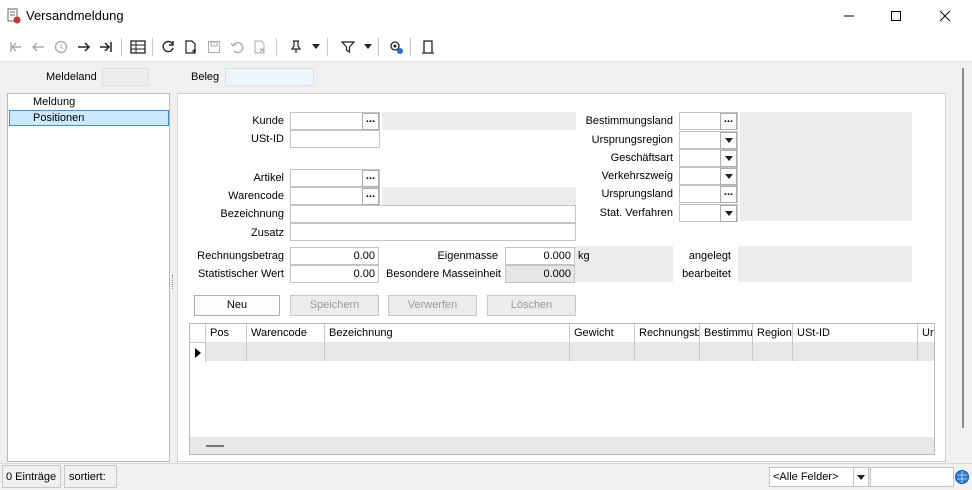 The image size is (972, 490). Describe the element at coordinates (433, 232) in the screenshot. I see `zusatz-input` at that location.